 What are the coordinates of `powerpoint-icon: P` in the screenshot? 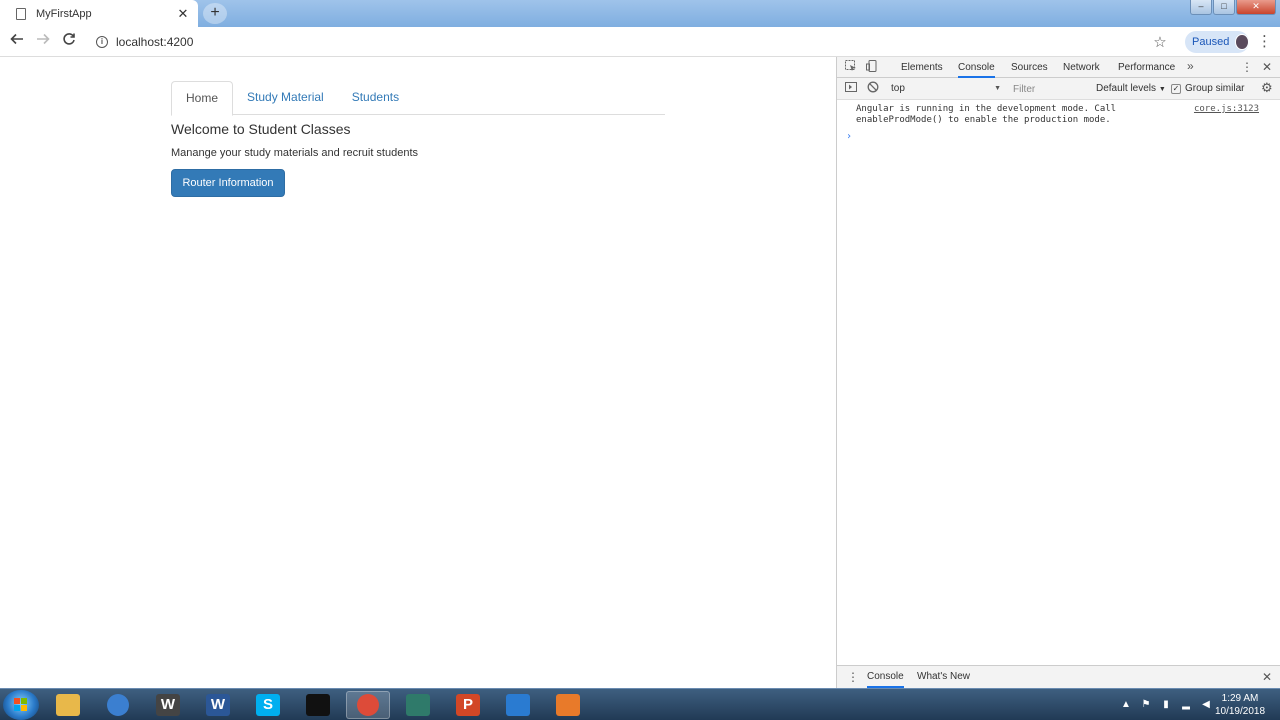 It's located at (468, 705).